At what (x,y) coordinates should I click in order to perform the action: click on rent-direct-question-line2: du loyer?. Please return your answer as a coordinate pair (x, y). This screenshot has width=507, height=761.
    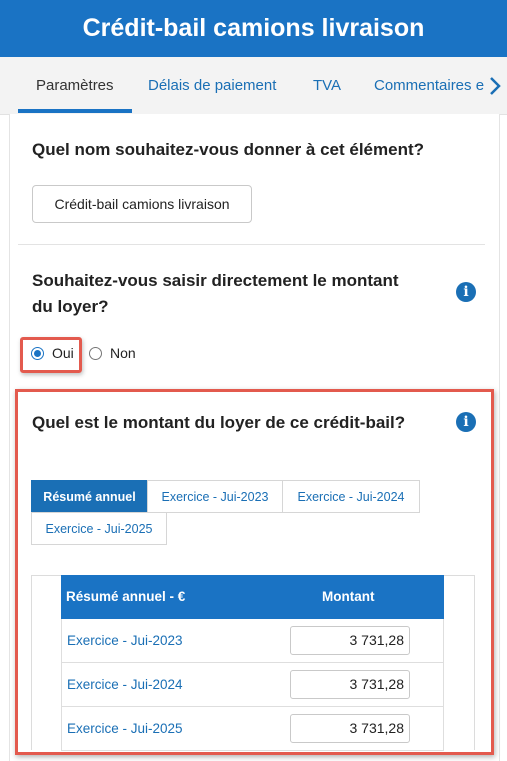
    Looking at the image, I should click on (70, 306).